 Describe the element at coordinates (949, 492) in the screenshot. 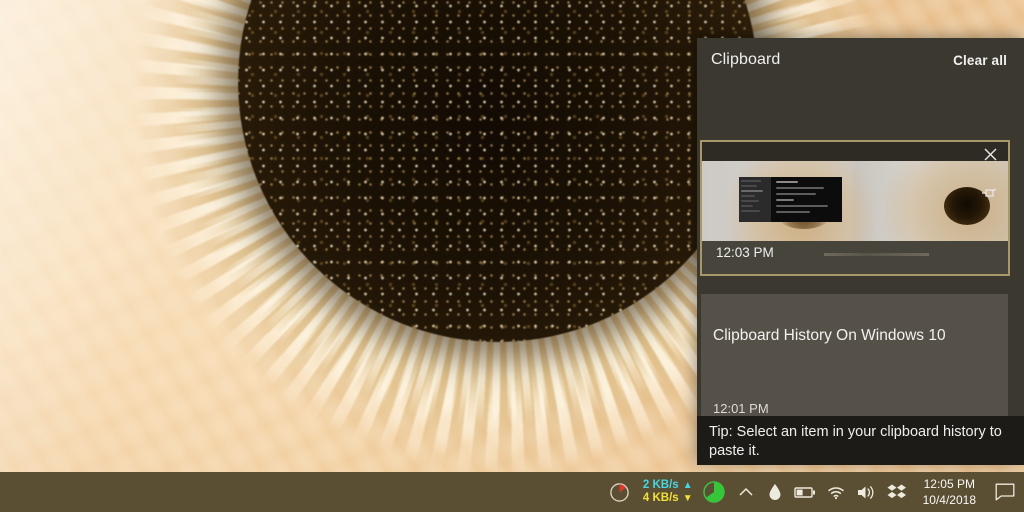

I see `taskbar-clock: 12:05 PM 10/4/2018` at that location.